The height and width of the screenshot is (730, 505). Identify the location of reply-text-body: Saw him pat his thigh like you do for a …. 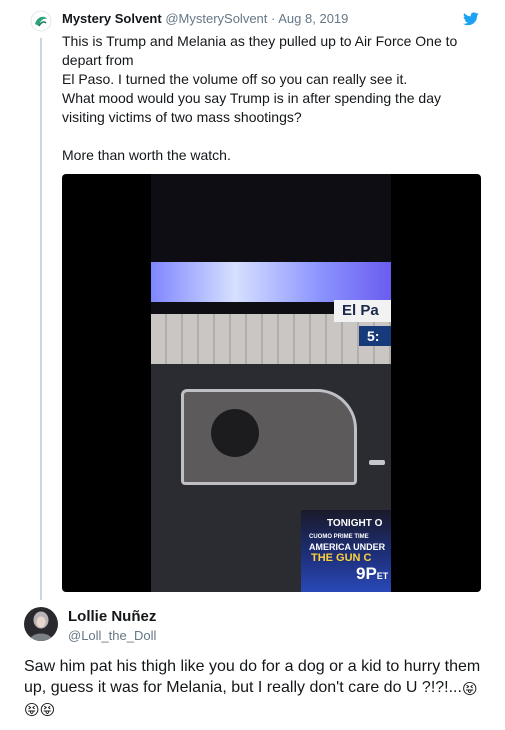
(252, 677).